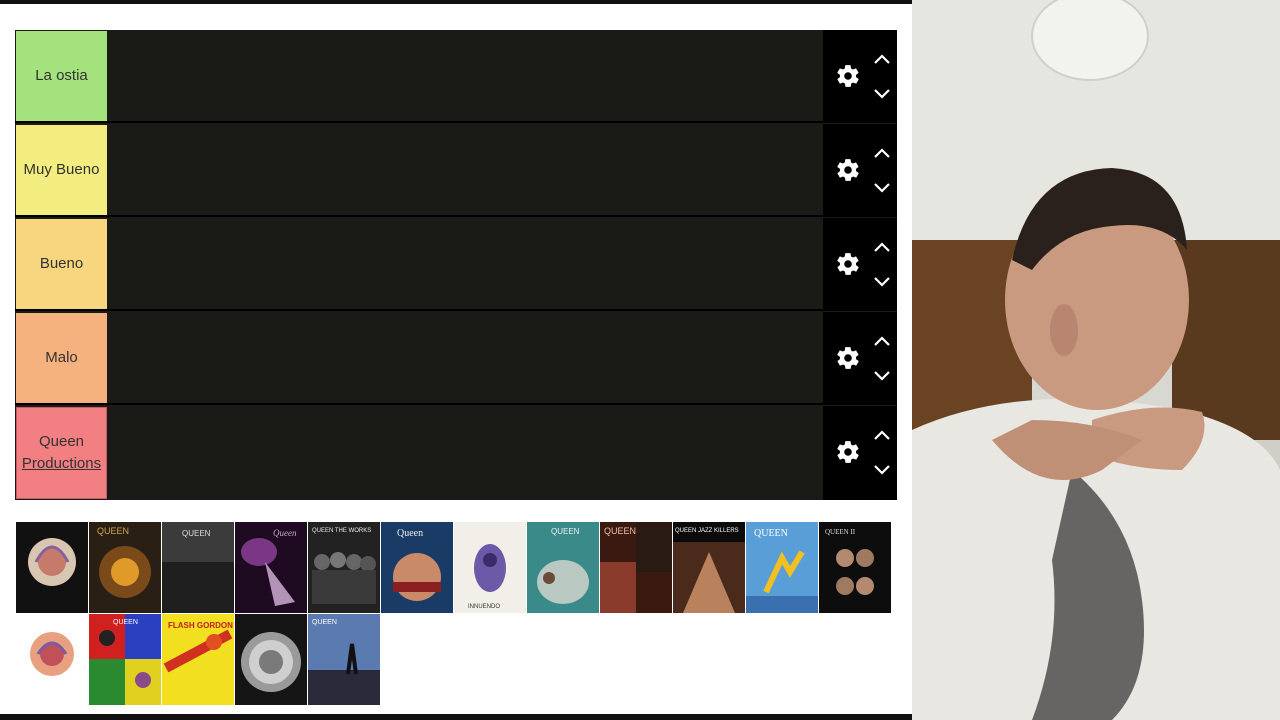  I want to click on tier-row-4: Malo, so click(456, 358).